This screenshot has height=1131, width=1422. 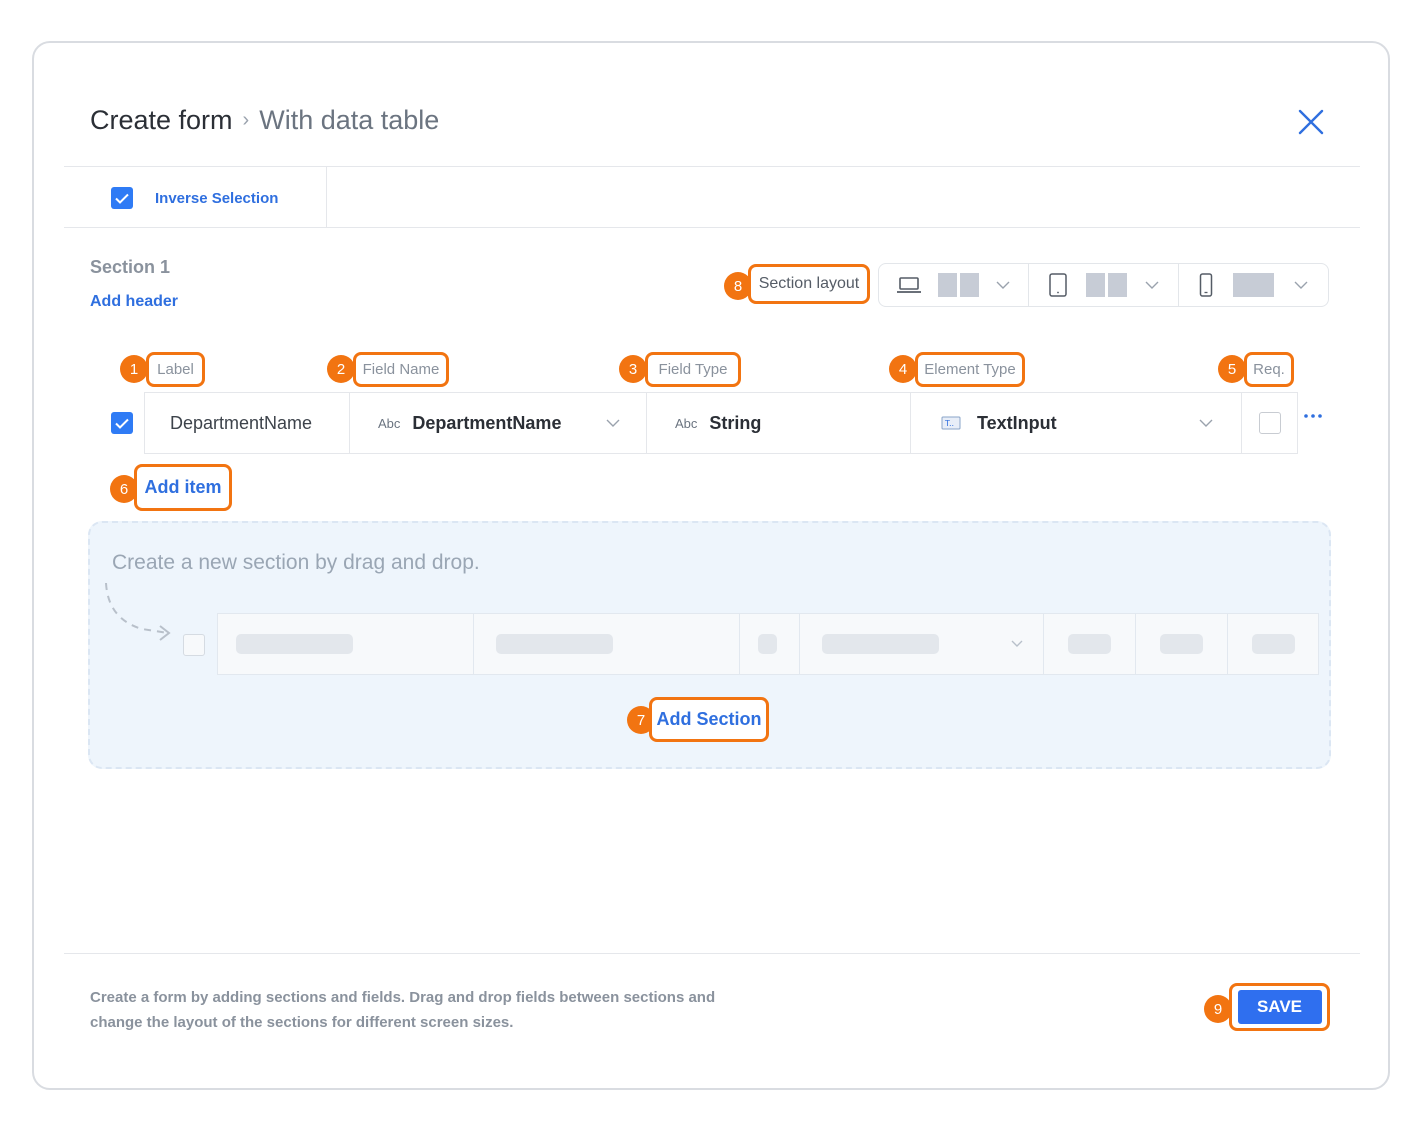 I want to click on close-icon, so click(x=1311, y=122).